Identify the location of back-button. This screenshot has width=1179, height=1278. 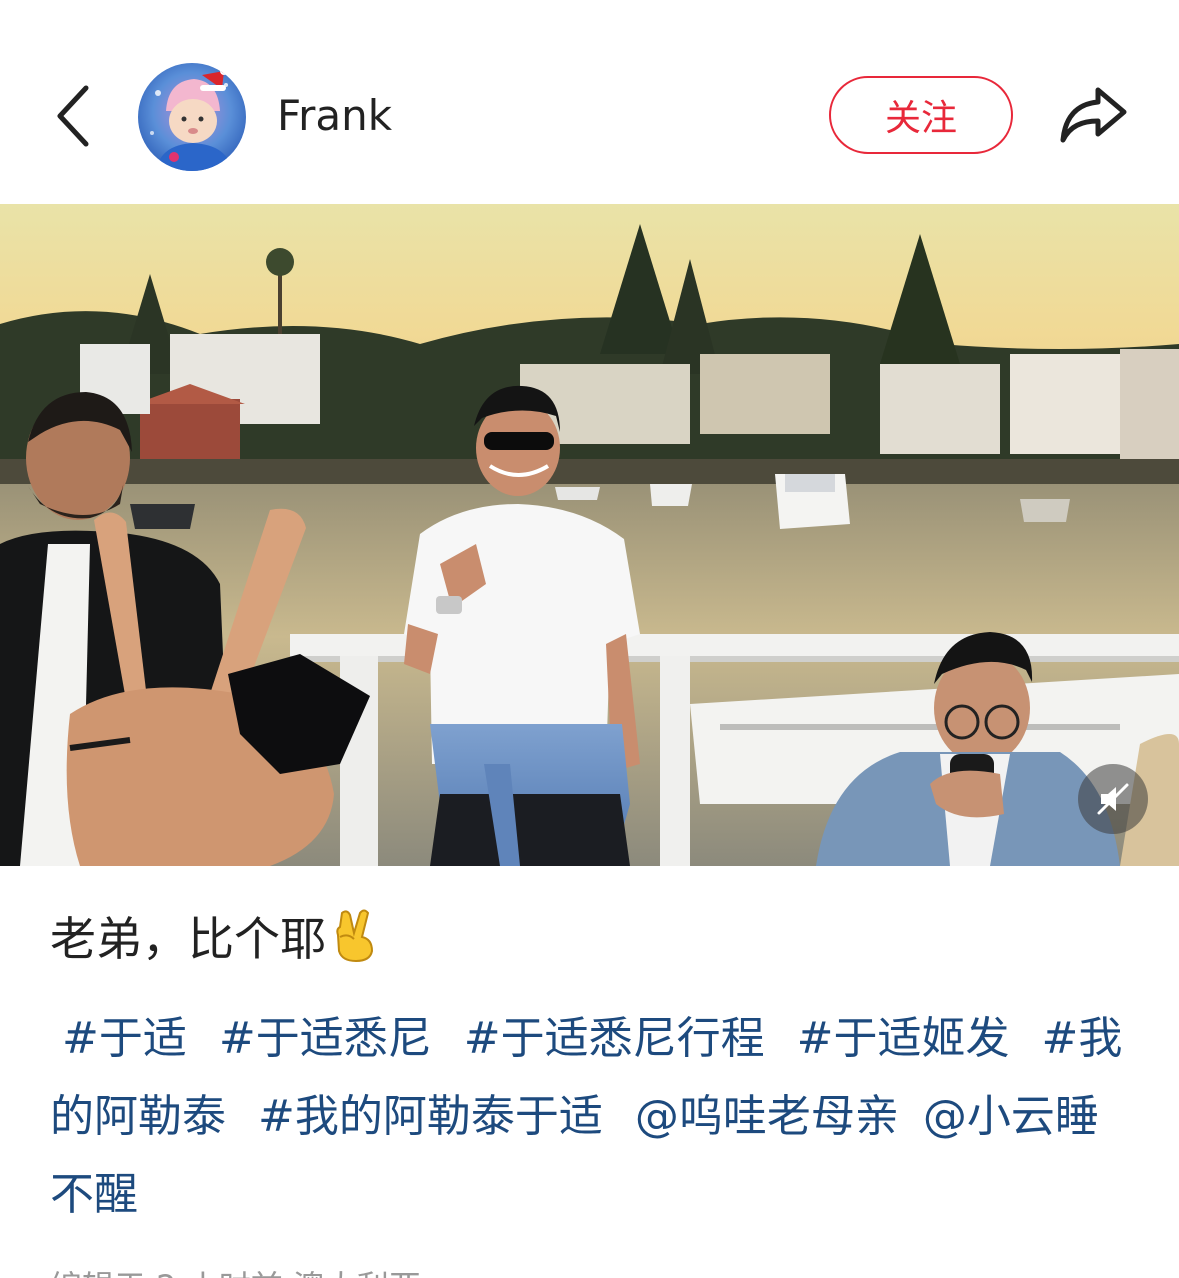
(74, 116).